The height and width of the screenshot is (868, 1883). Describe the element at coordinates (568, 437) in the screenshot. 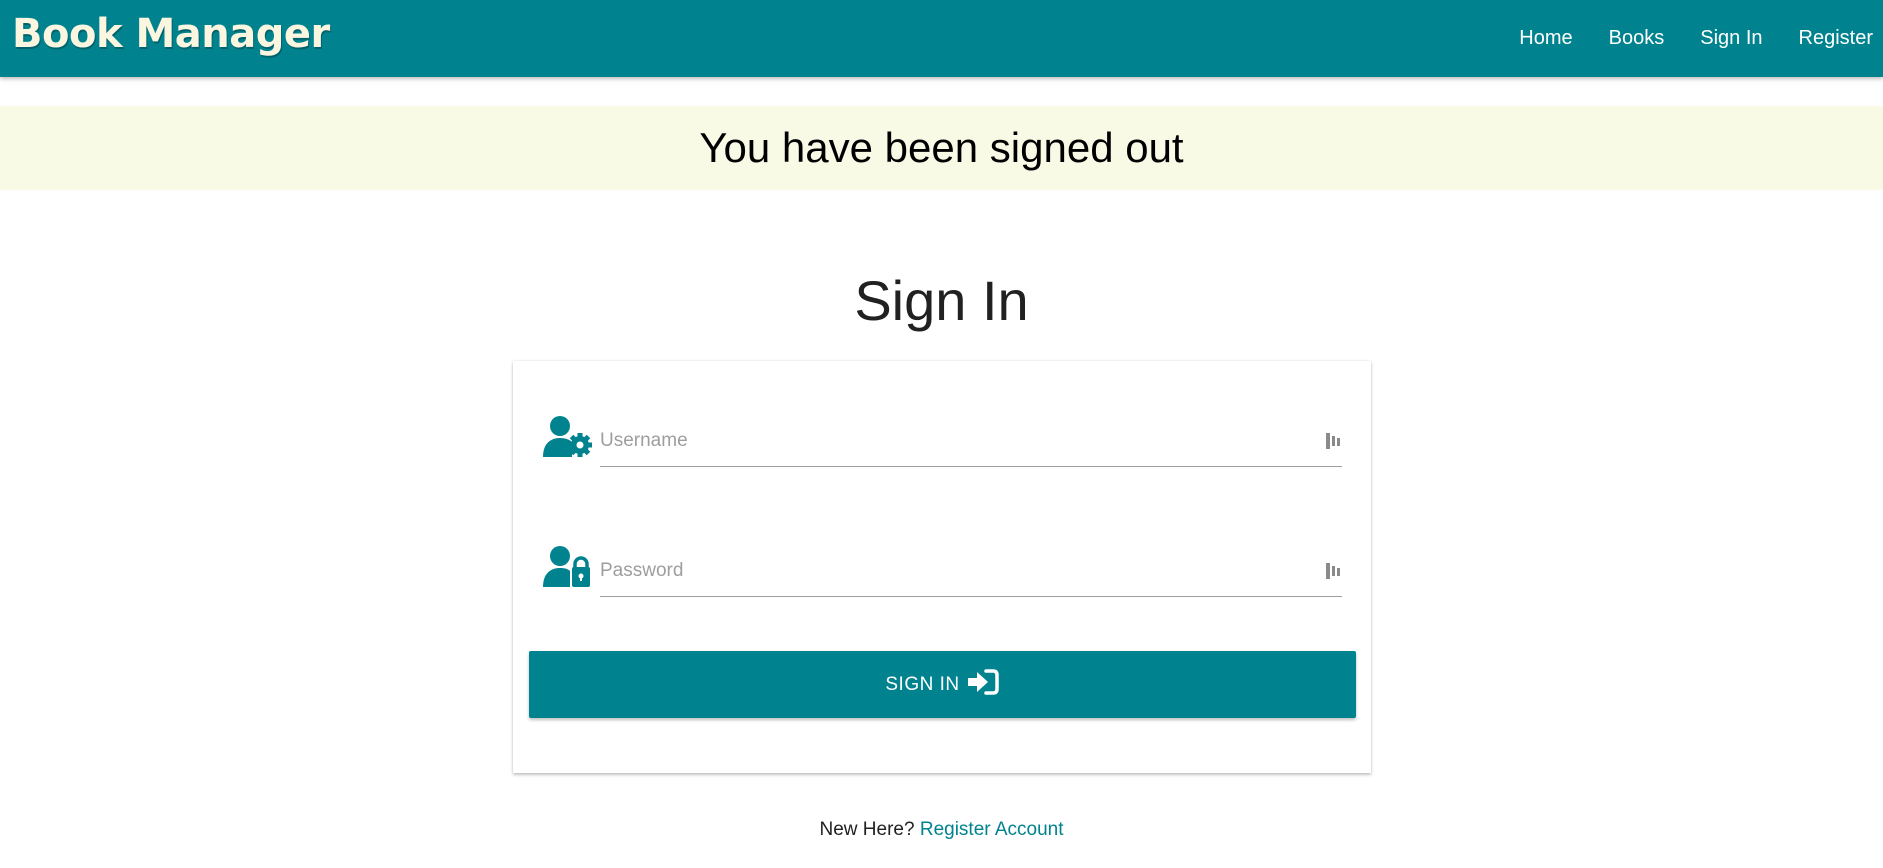

I see `user-gear-icon` at that location.